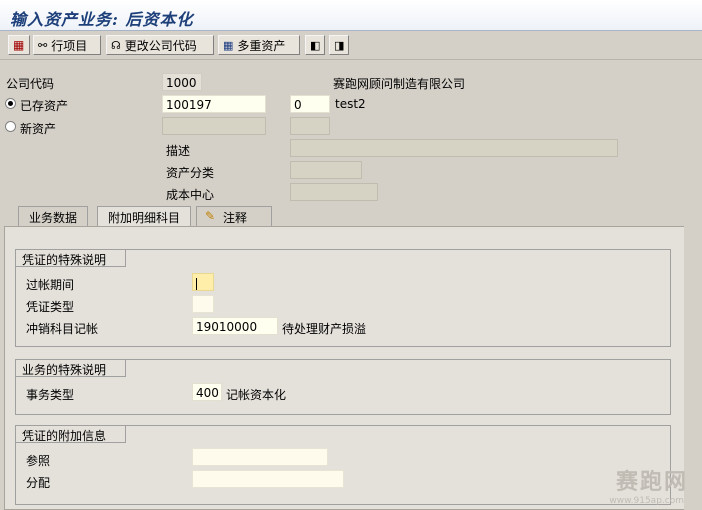 Image resolution: width=702 pixels, height=510 pixels. Describe the element at coordinates (30, 84) in the screenshot. I see `company-code-label: 公司代码` at that location.